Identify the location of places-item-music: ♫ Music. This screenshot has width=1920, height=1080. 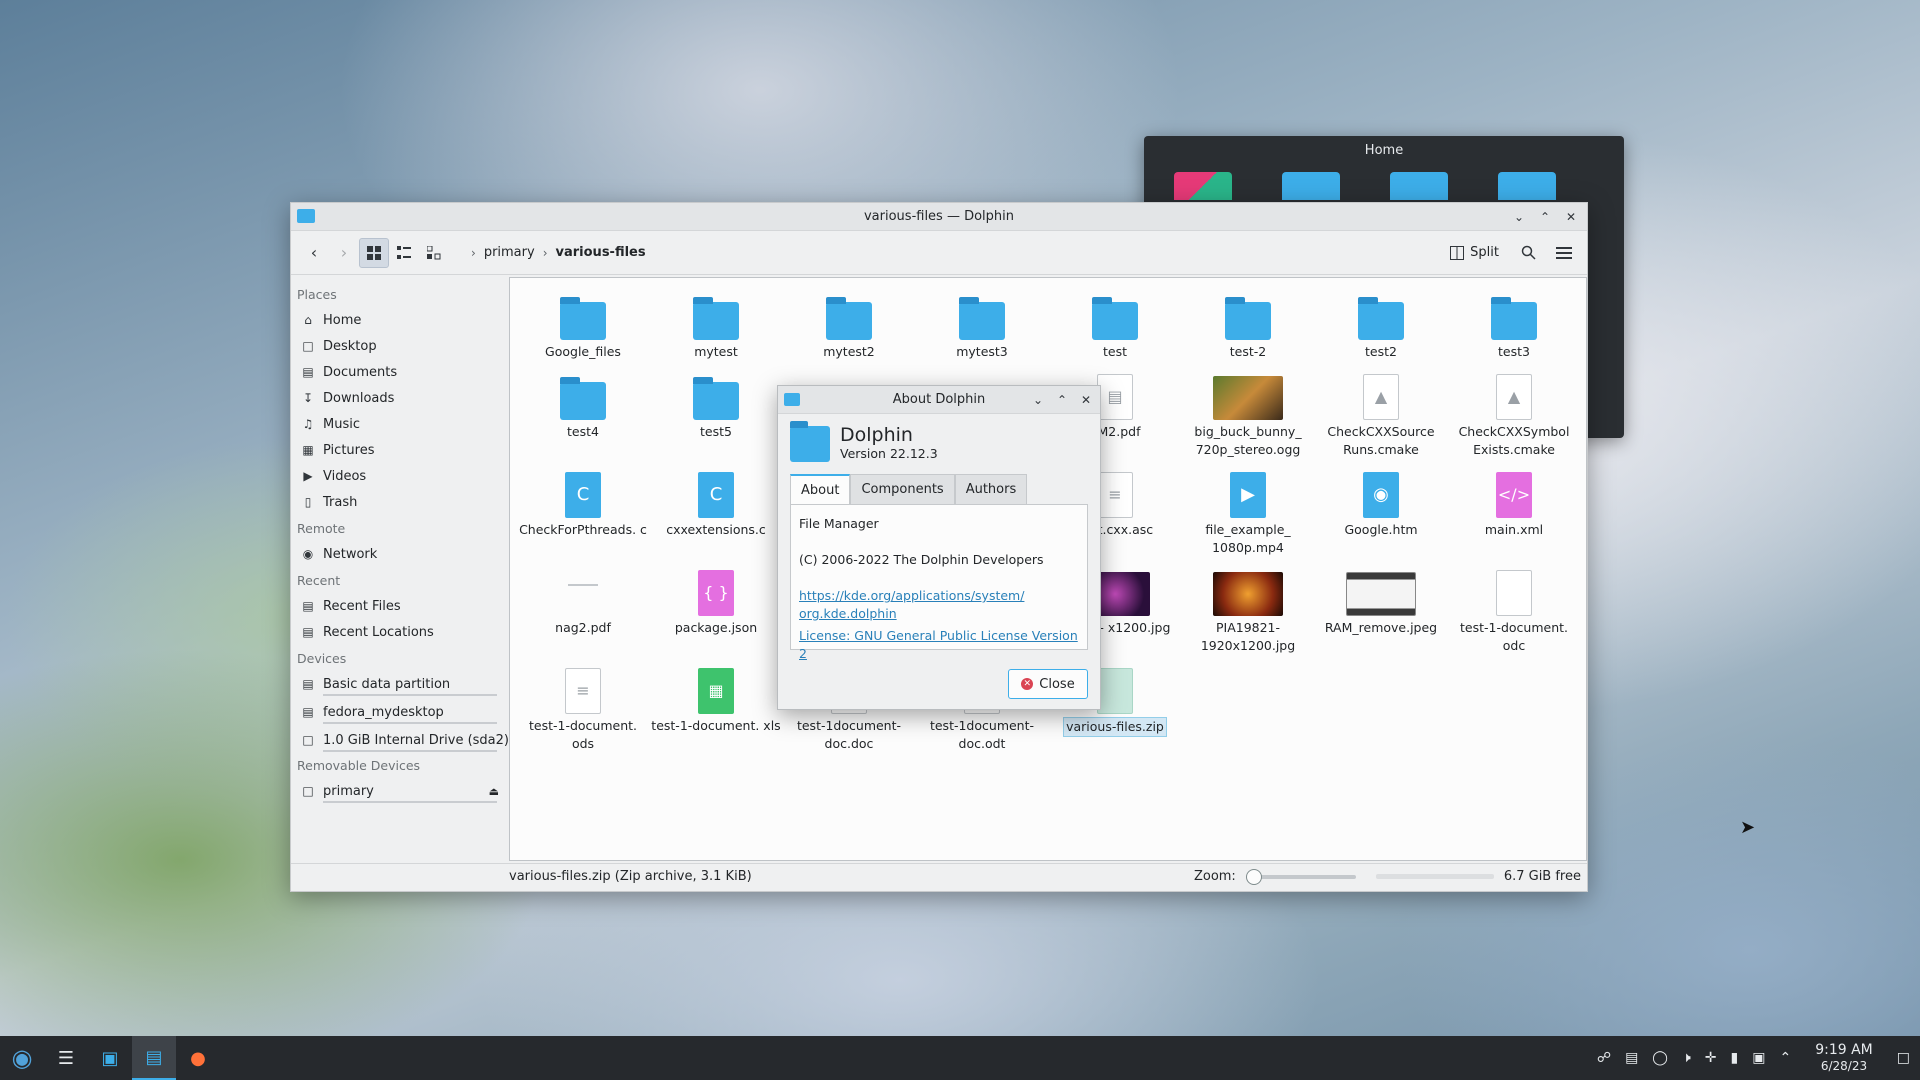
(403, 424).